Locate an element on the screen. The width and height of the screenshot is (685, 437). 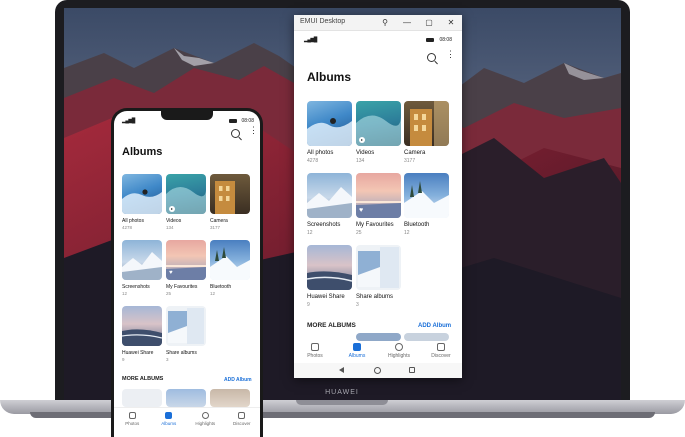
snowy-peak-photo is located at coordinates (329, 202).